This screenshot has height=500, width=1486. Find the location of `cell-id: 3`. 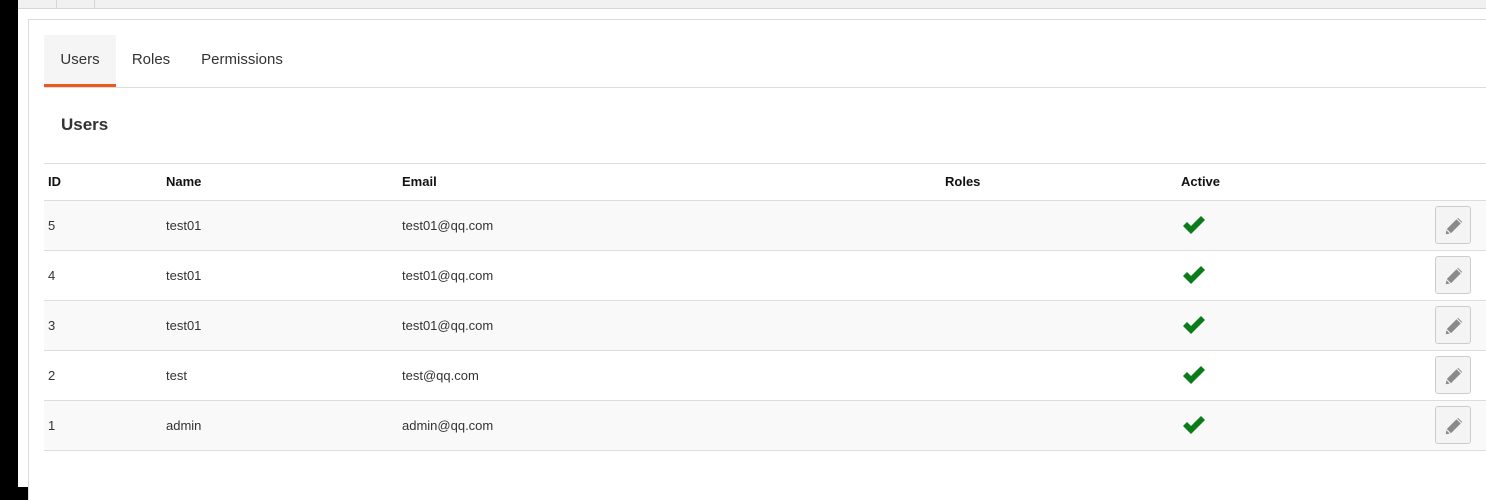

cell-id: 3 is located at coordinates (52, 325).